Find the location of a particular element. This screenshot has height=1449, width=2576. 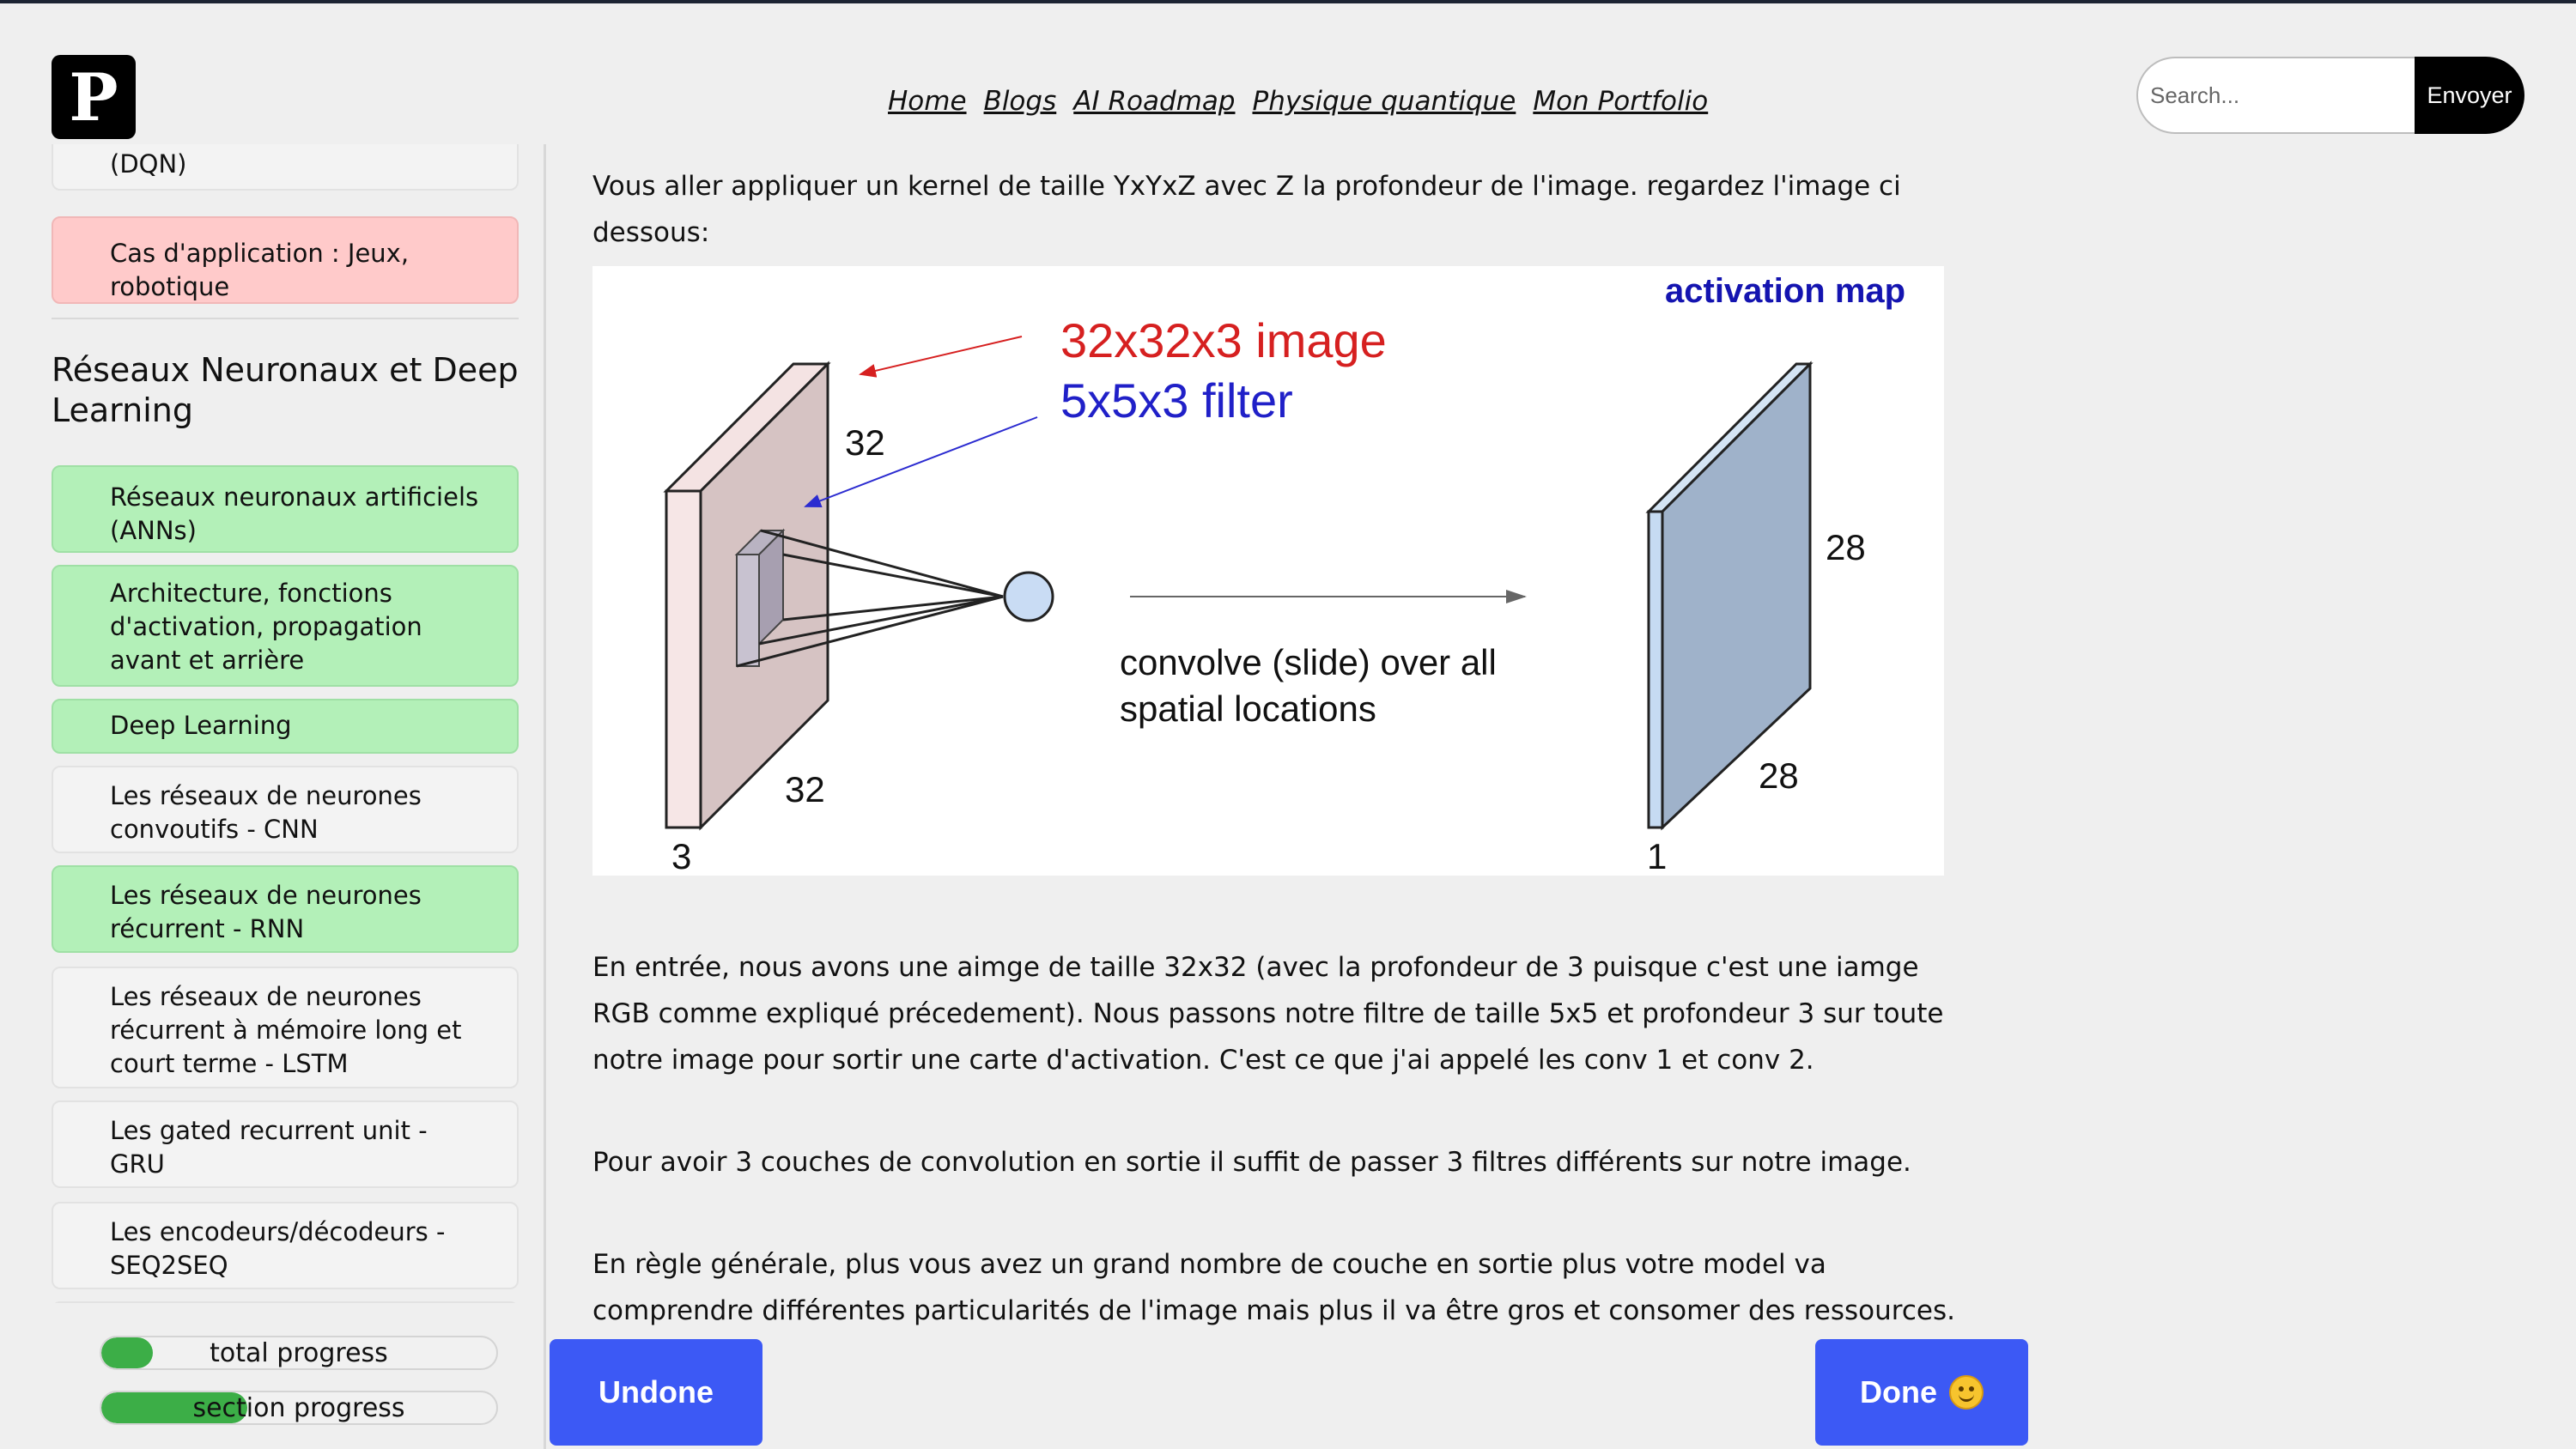

sidebar-item-cnn: Les réseaux de neurones convoutifs - CNN is located at coordinates (285, 809).